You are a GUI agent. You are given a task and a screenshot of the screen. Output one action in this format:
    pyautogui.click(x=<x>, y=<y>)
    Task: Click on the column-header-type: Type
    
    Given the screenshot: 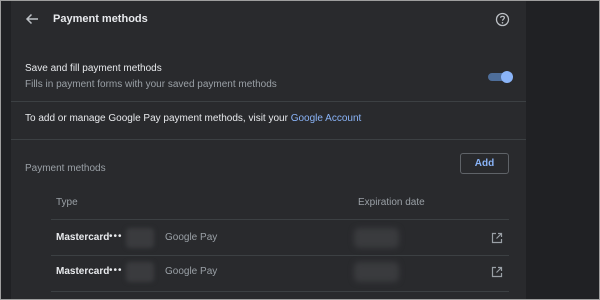 What is the action you would take?
    pyautogui.click(x=67, y=202)
    